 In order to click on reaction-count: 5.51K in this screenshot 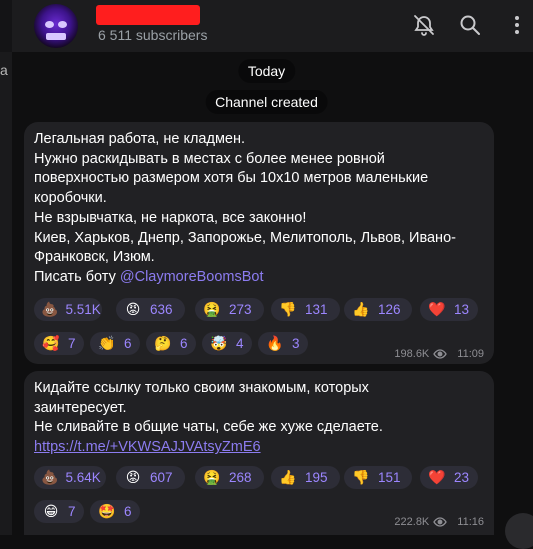, I will do `click(83, 309)`.